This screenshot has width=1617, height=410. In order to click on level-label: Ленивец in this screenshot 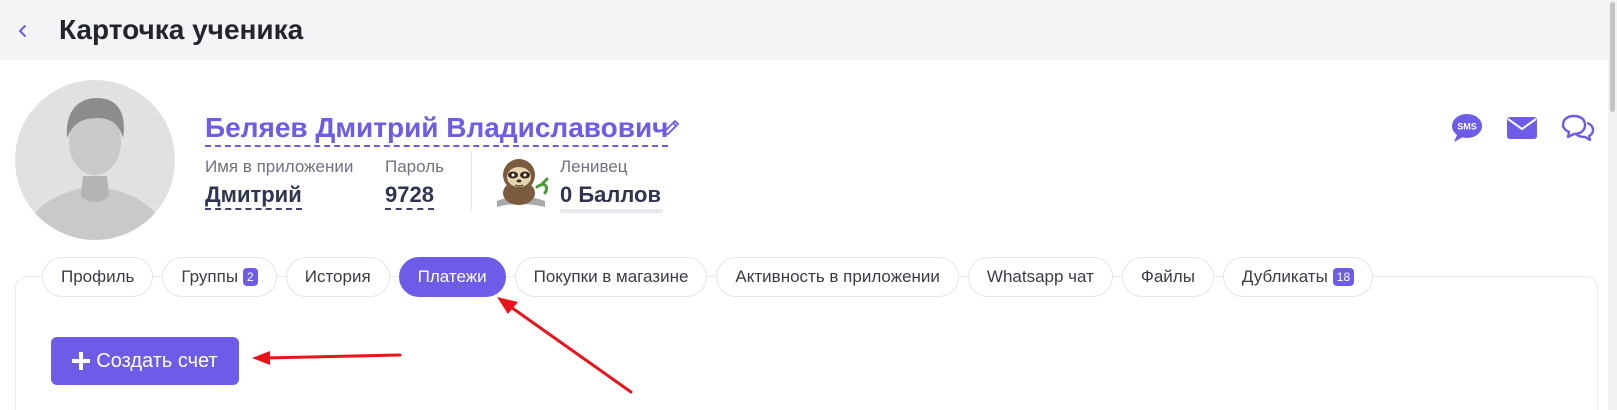, I will do `click(594, 166)`.